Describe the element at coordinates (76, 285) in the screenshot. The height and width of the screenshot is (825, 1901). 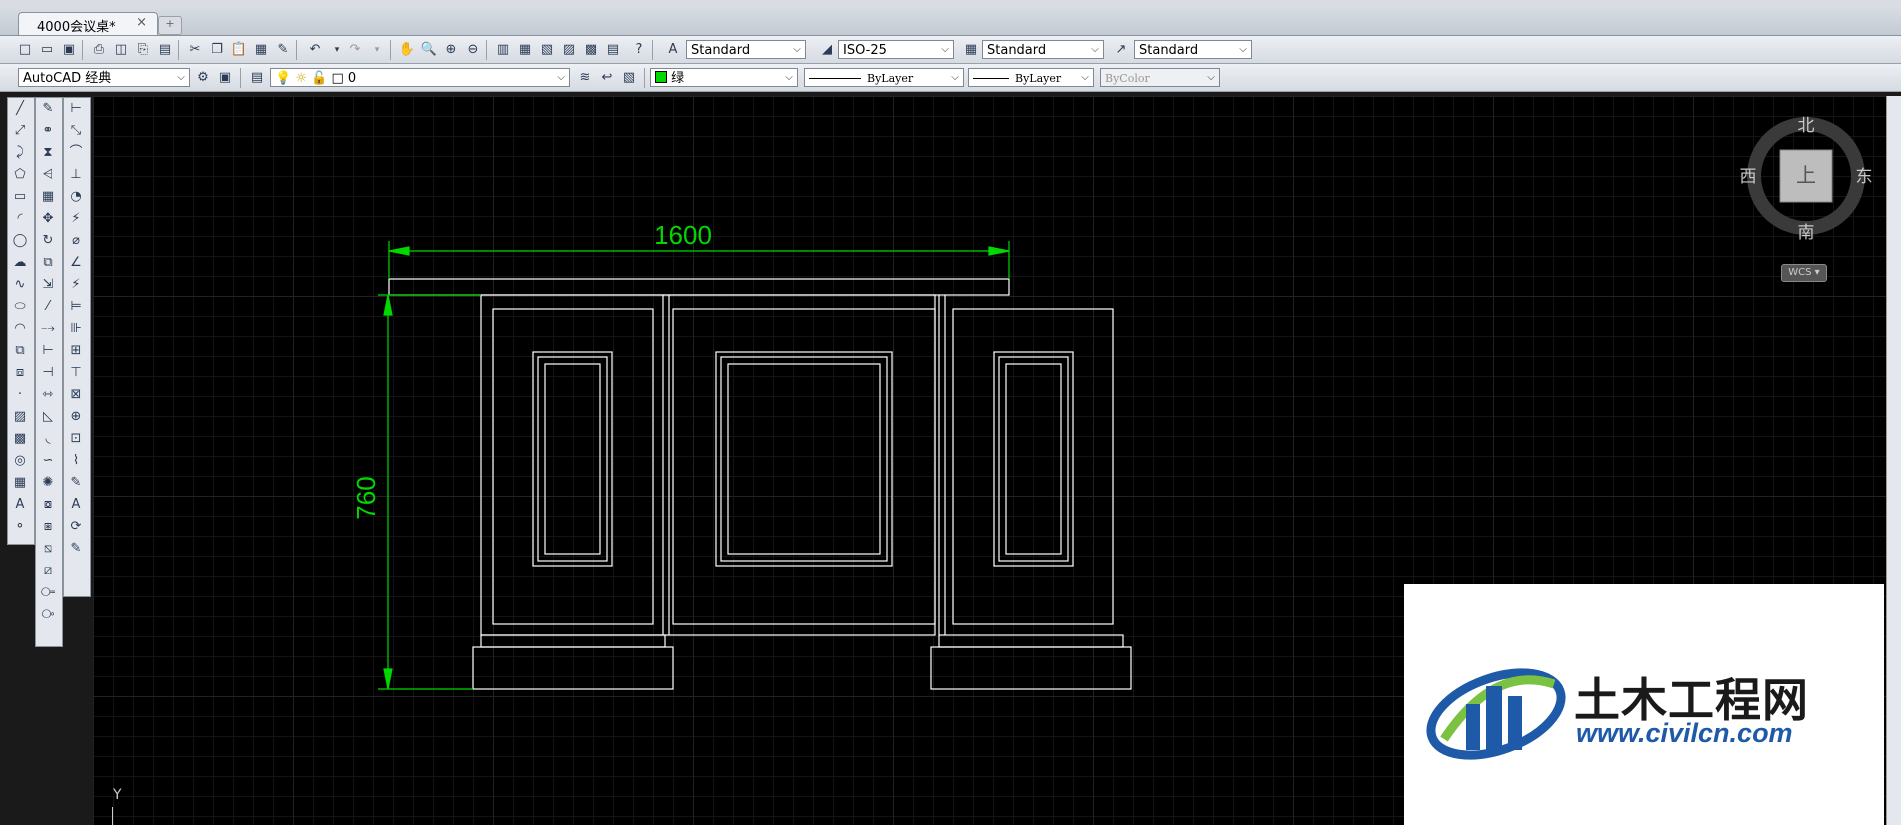
I see `quick-dimension-icon: ⚡` at that location.